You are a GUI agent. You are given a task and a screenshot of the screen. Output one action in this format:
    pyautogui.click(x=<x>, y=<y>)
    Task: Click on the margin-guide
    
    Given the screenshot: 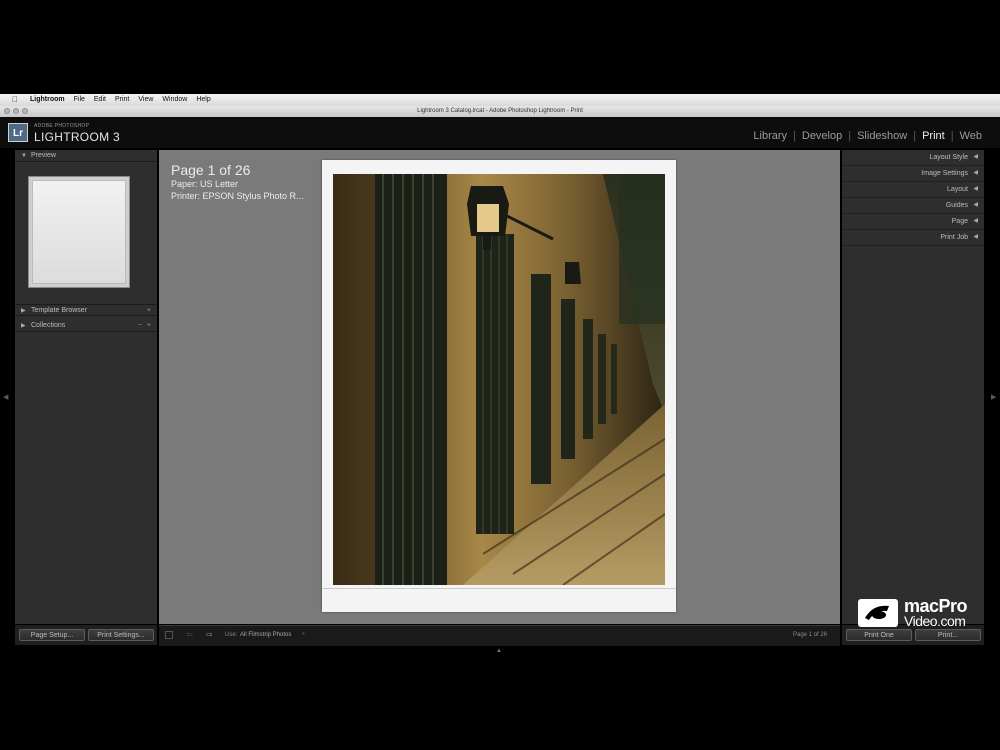 What is the action you would take?
    pyautogui.click(x=499, y=588)
    